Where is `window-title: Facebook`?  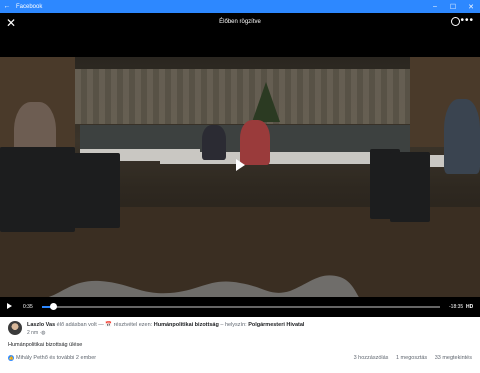
window-title: Facebook is located at coordinates (29, 6).